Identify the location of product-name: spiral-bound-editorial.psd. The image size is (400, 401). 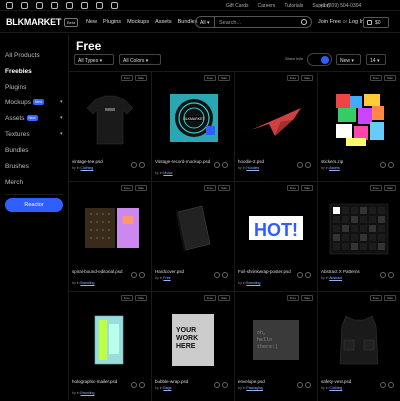
(102, 271).